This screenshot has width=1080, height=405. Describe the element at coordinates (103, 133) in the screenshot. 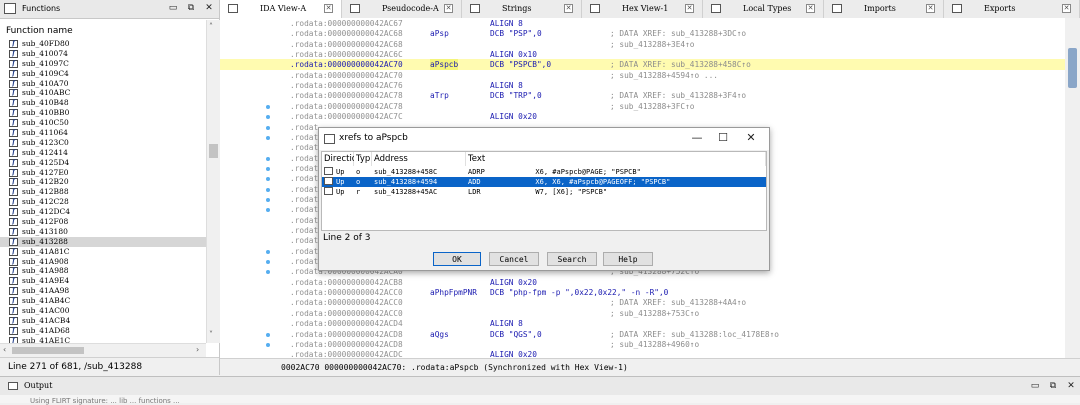

I see `function-list-item: f sub_411064` at that location.